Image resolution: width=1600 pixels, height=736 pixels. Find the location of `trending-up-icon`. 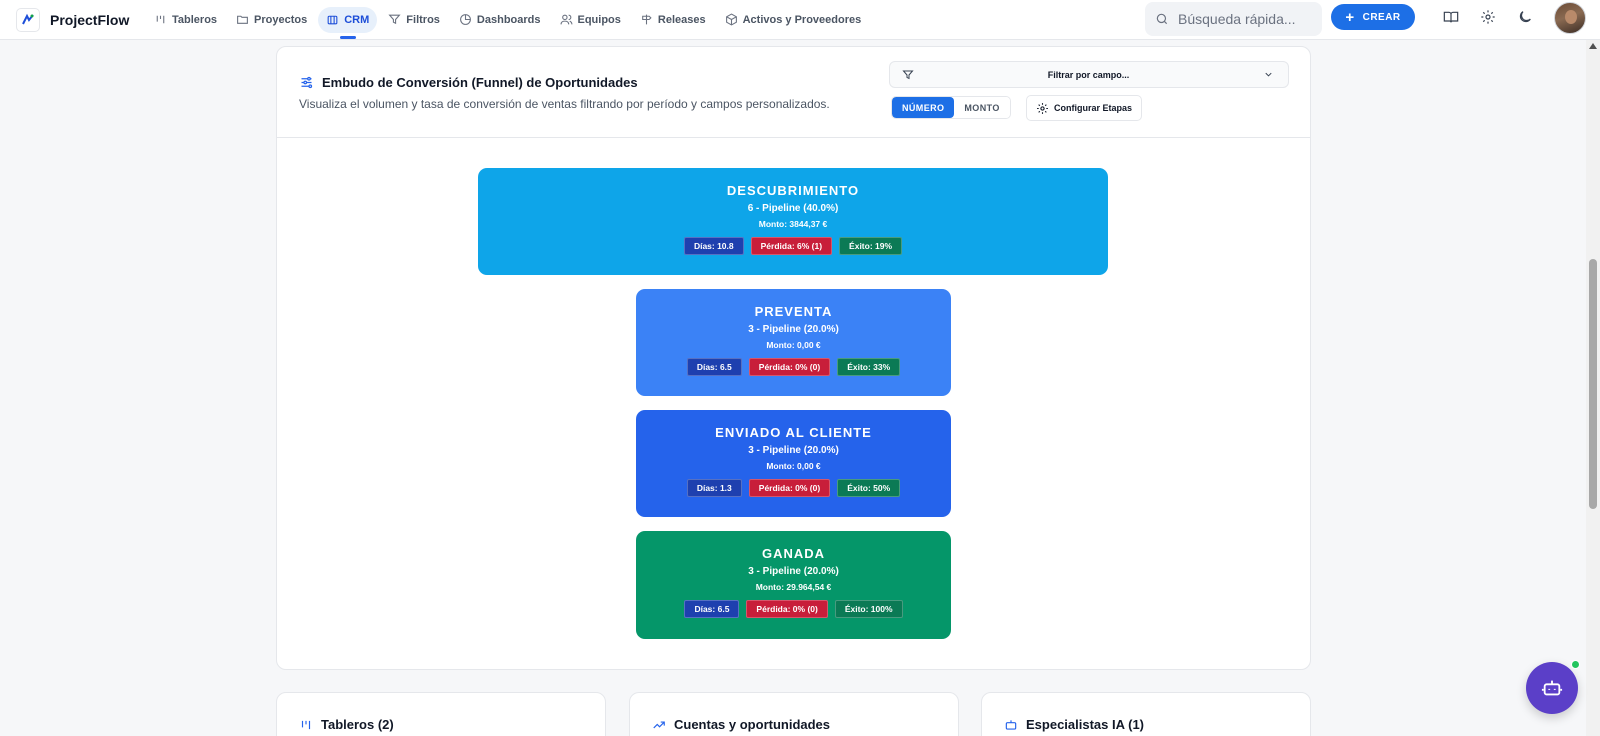

trending-up-icon is located at coordinates (659, 724).